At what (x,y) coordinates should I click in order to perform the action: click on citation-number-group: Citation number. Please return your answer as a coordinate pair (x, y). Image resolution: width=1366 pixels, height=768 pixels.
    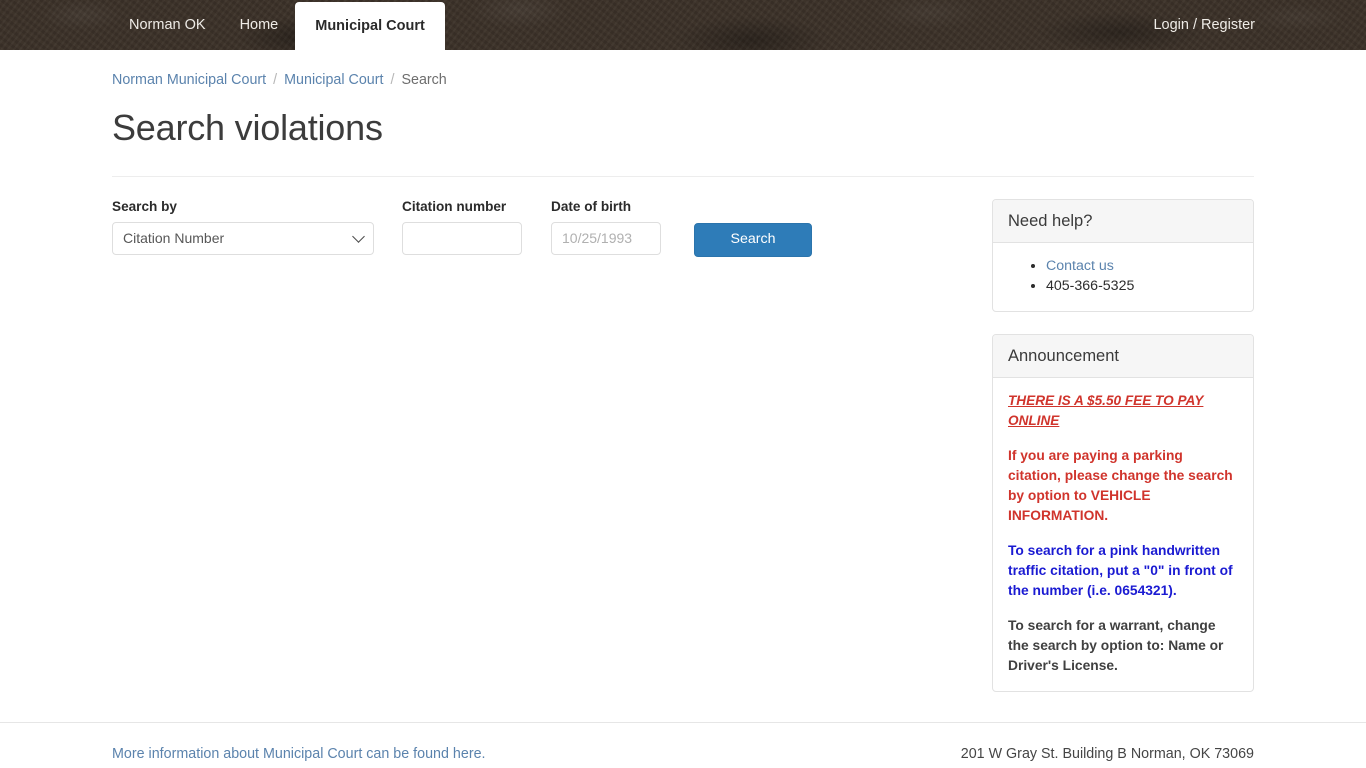
    Looking at the image, I should click on (462, 227).